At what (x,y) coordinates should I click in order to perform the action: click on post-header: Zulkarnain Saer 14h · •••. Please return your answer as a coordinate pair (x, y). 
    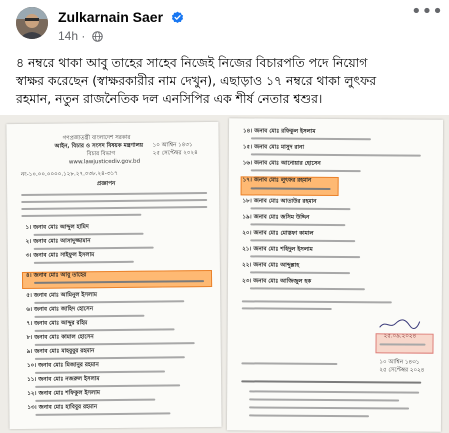
    Looking at the image, I should click on (224, 25).